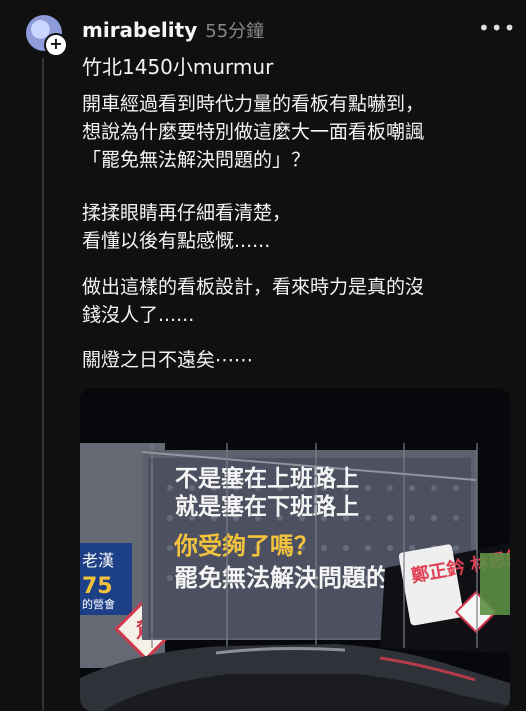  What do you see at coordinates (139, 30) in the screenshot?
I see `username: mirabelity` at bounding box center [139, 30].